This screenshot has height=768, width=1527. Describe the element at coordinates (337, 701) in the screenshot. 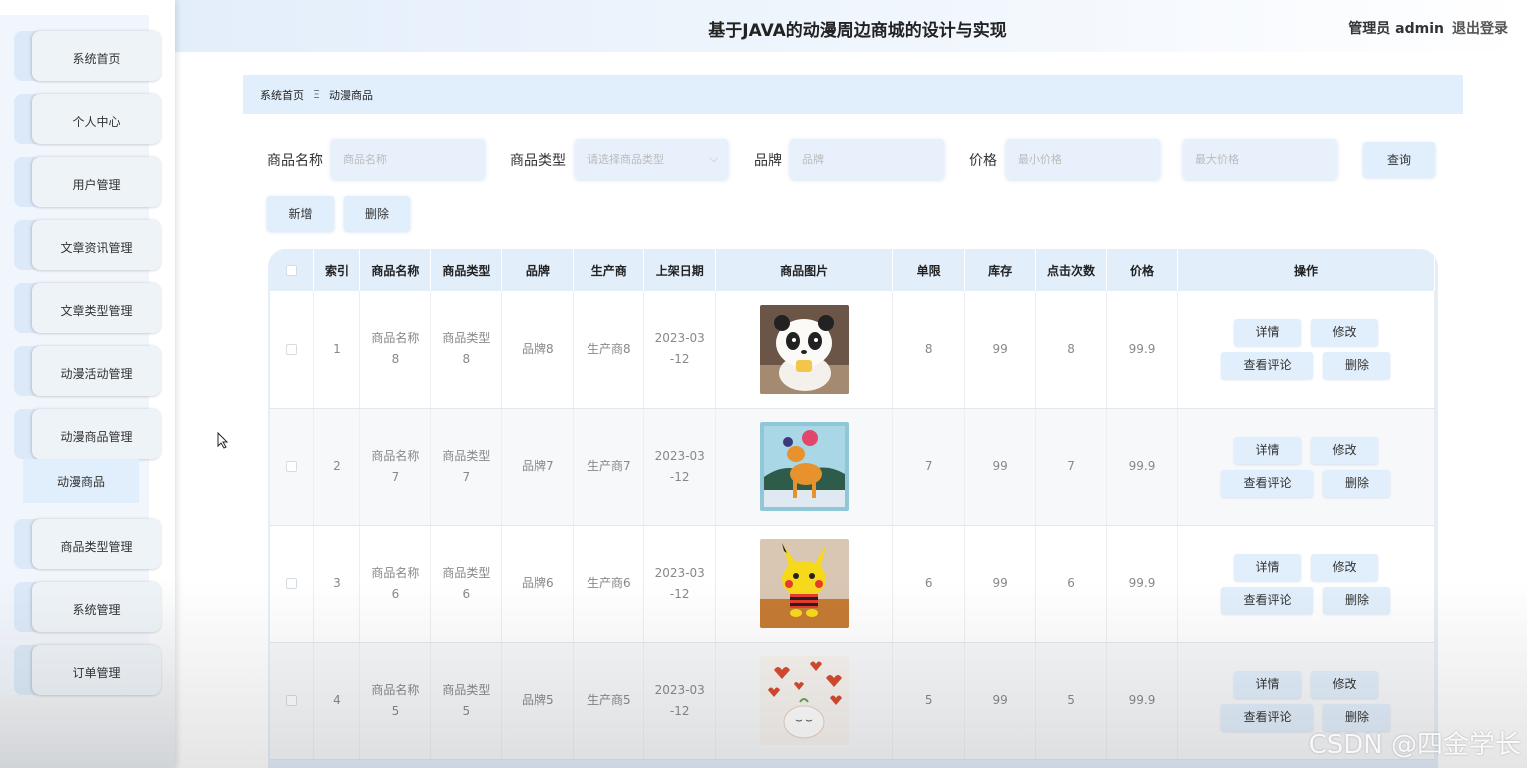

I see `cell-index: 4` at that location.